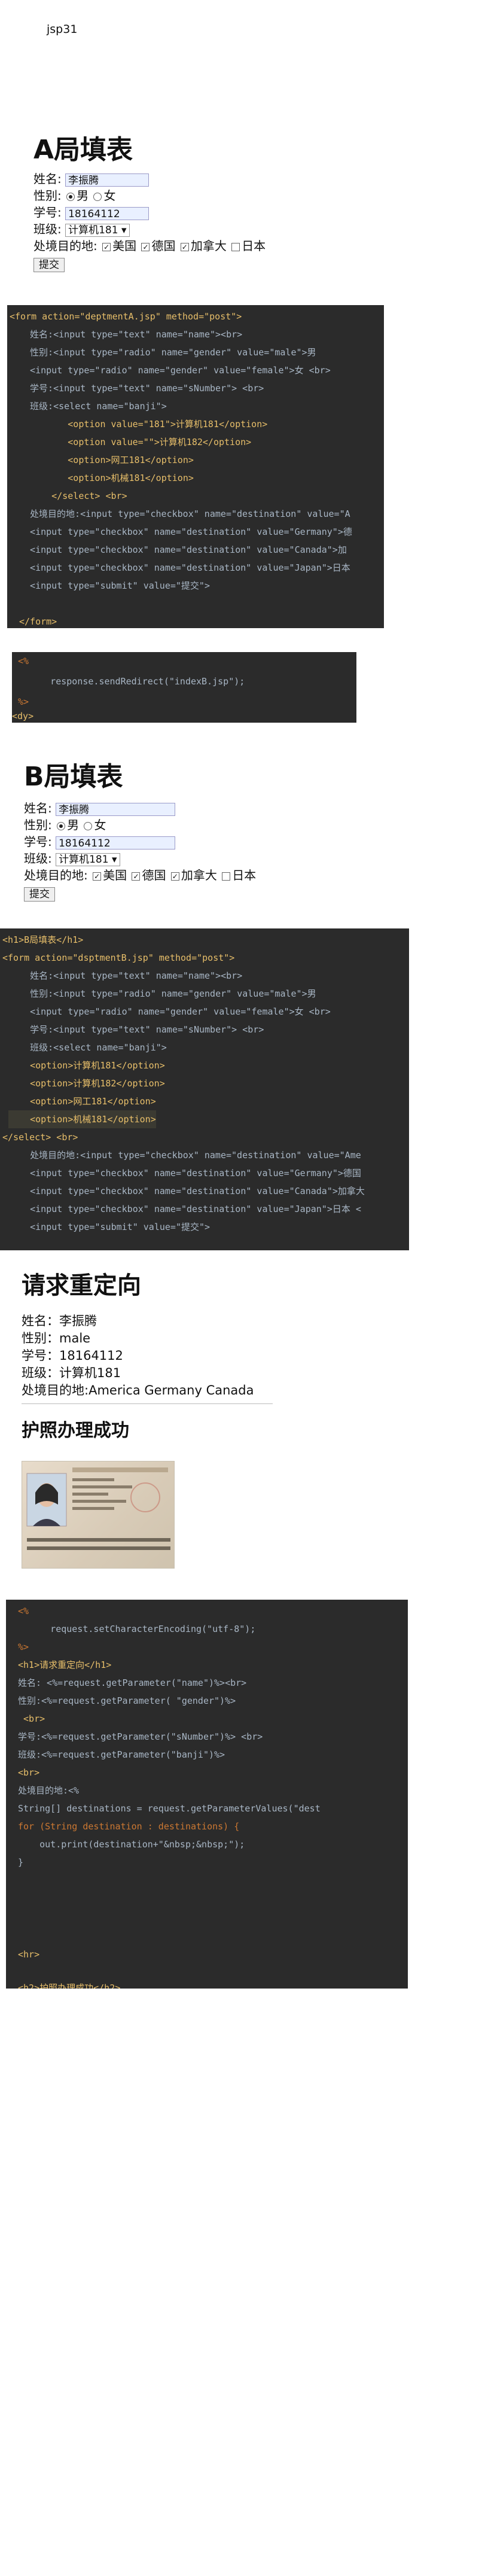 Image resolution: width=482 pixels, height=2576 pixels. I want to click on form-a-heading: A局填表, so click(83, 150).